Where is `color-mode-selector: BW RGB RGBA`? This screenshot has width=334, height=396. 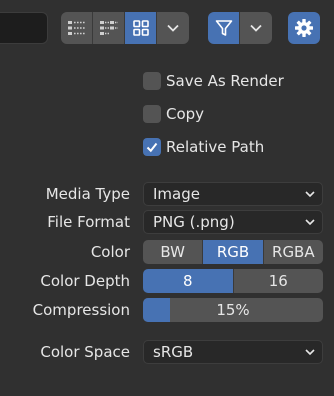 color-mode-selector: BW RGB RGBA is located at coordinates (233, 252).